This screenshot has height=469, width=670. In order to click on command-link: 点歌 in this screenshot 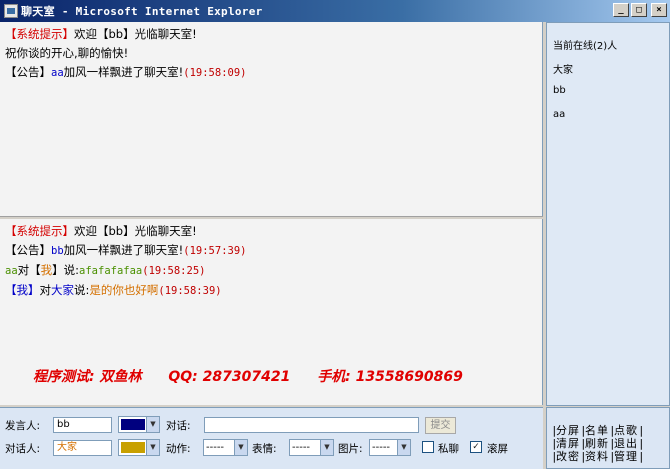, I will do `click(626, 430)`.